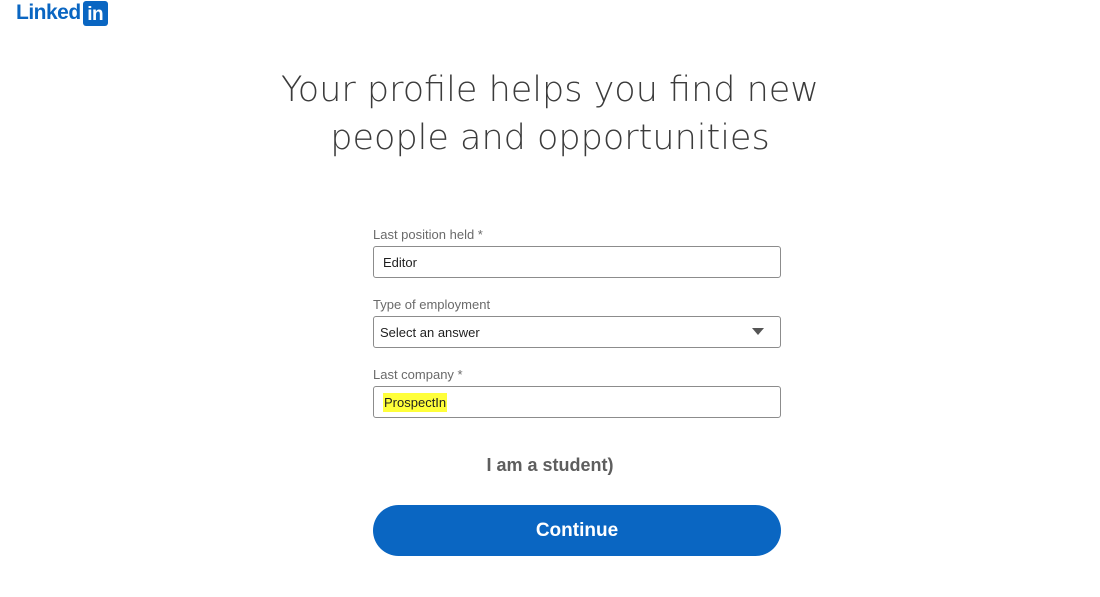  I want to click on page-title-line-2: people and opportunities, so click(550, 138).